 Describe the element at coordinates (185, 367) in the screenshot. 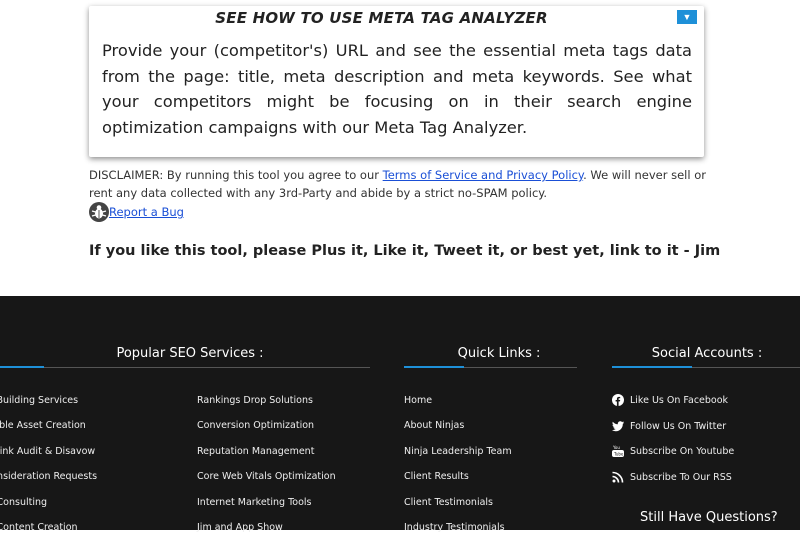

I see `popular-services-divider` at that location.